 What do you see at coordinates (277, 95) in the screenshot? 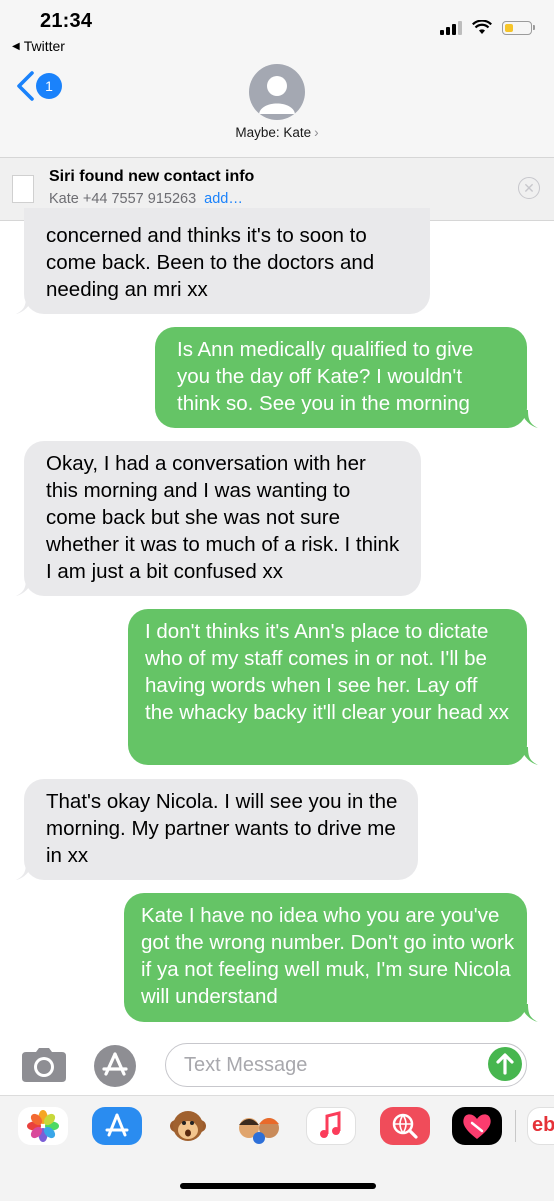
I see `person-silhouette-icon` at bounding box center [277, 95].